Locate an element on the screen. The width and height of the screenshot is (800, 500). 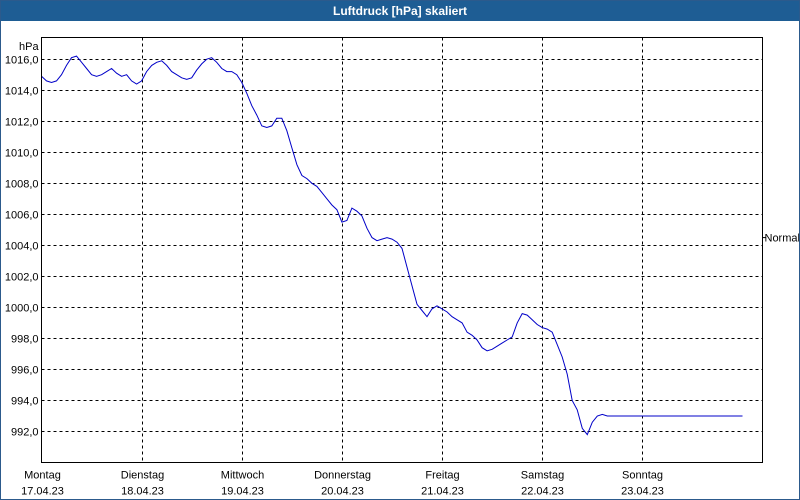
y-tick-label: 1000,0 is located at coordinates (22, 309).